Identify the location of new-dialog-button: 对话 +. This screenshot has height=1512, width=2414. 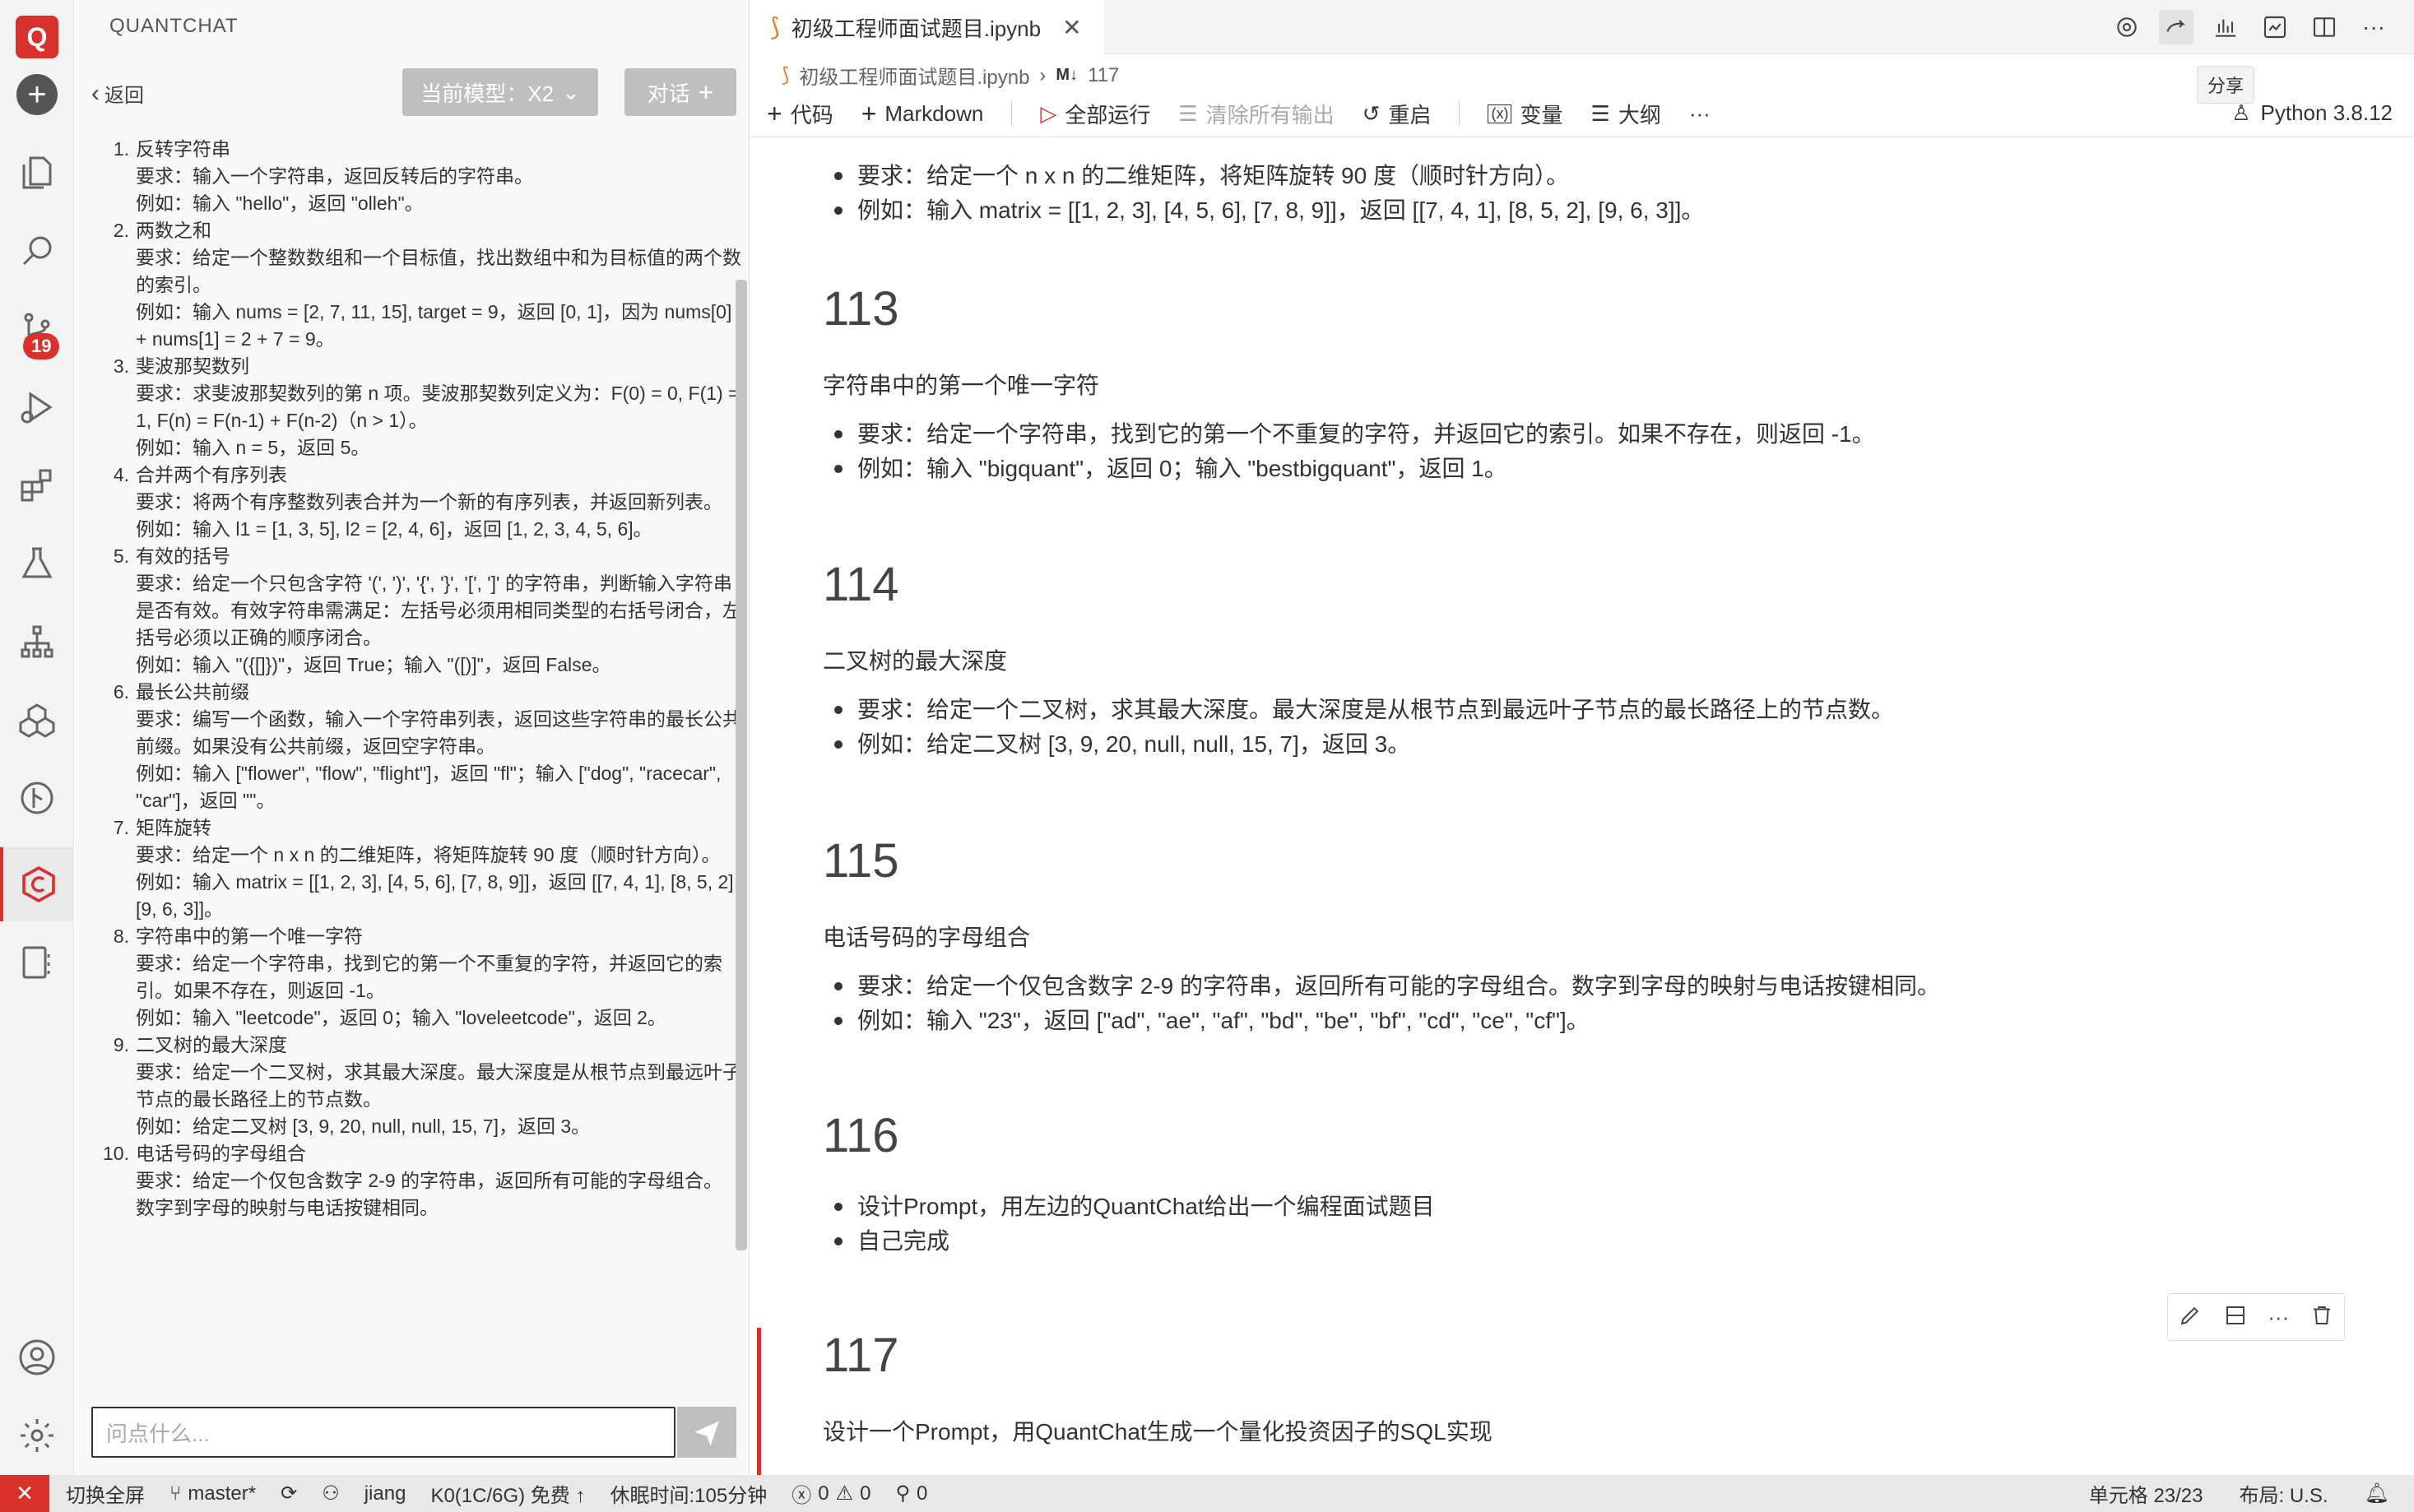
(680, 92).